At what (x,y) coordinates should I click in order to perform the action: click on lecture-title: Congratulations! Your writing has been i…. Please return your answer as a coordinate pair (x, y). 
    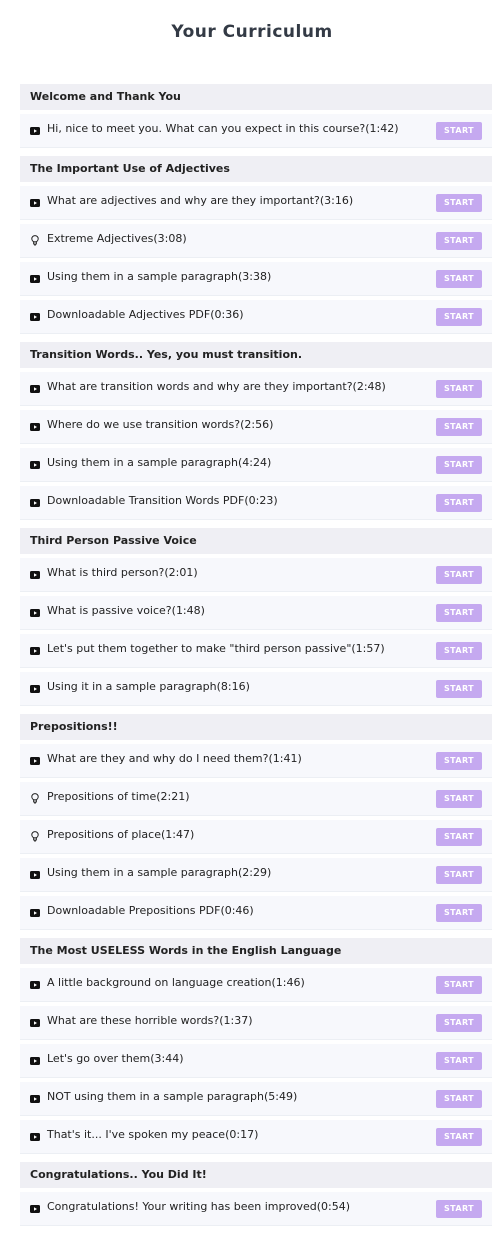
    Looking at the image, I should click on (198, 1207).